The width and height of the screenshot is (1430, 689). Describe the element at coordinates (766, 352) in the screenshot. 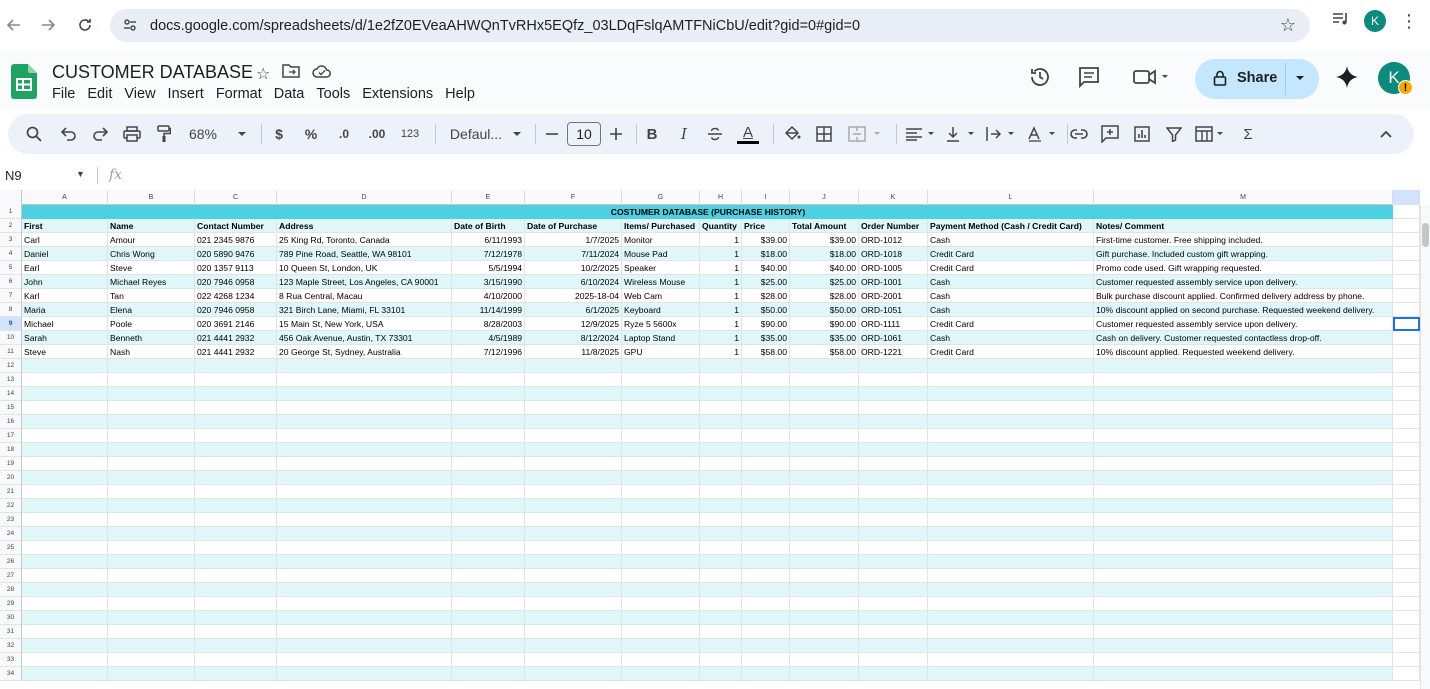

I see `grid-cell: $58.00` at that location.